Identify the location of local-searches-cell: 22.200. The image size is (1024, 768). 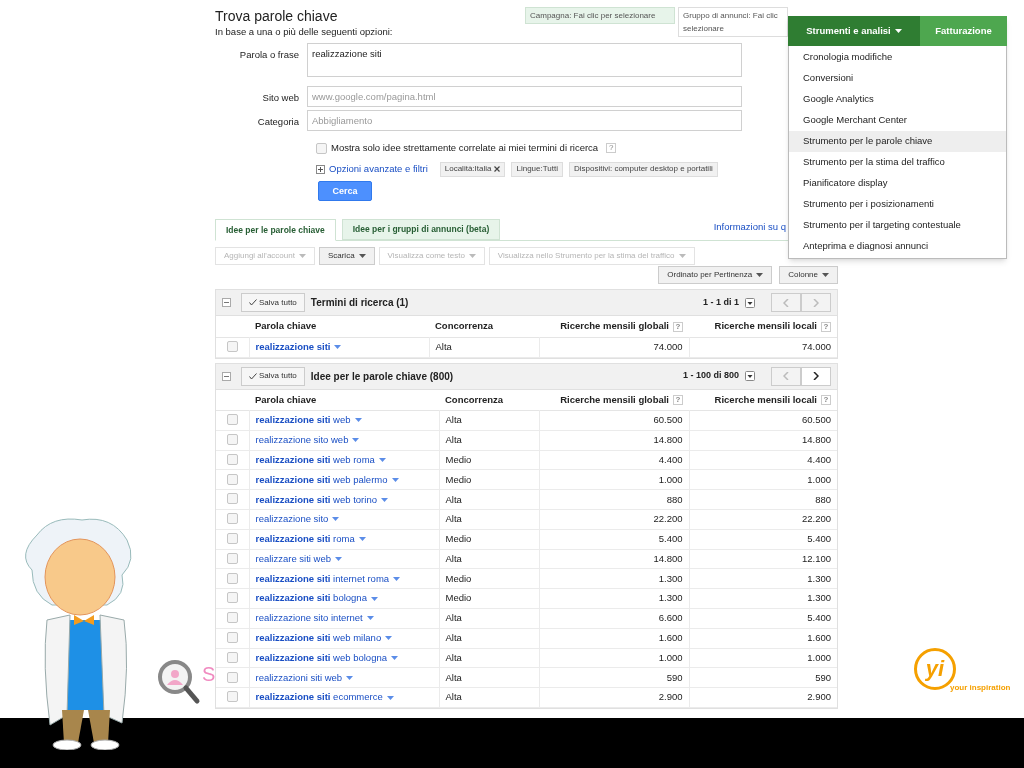
(816, 519).